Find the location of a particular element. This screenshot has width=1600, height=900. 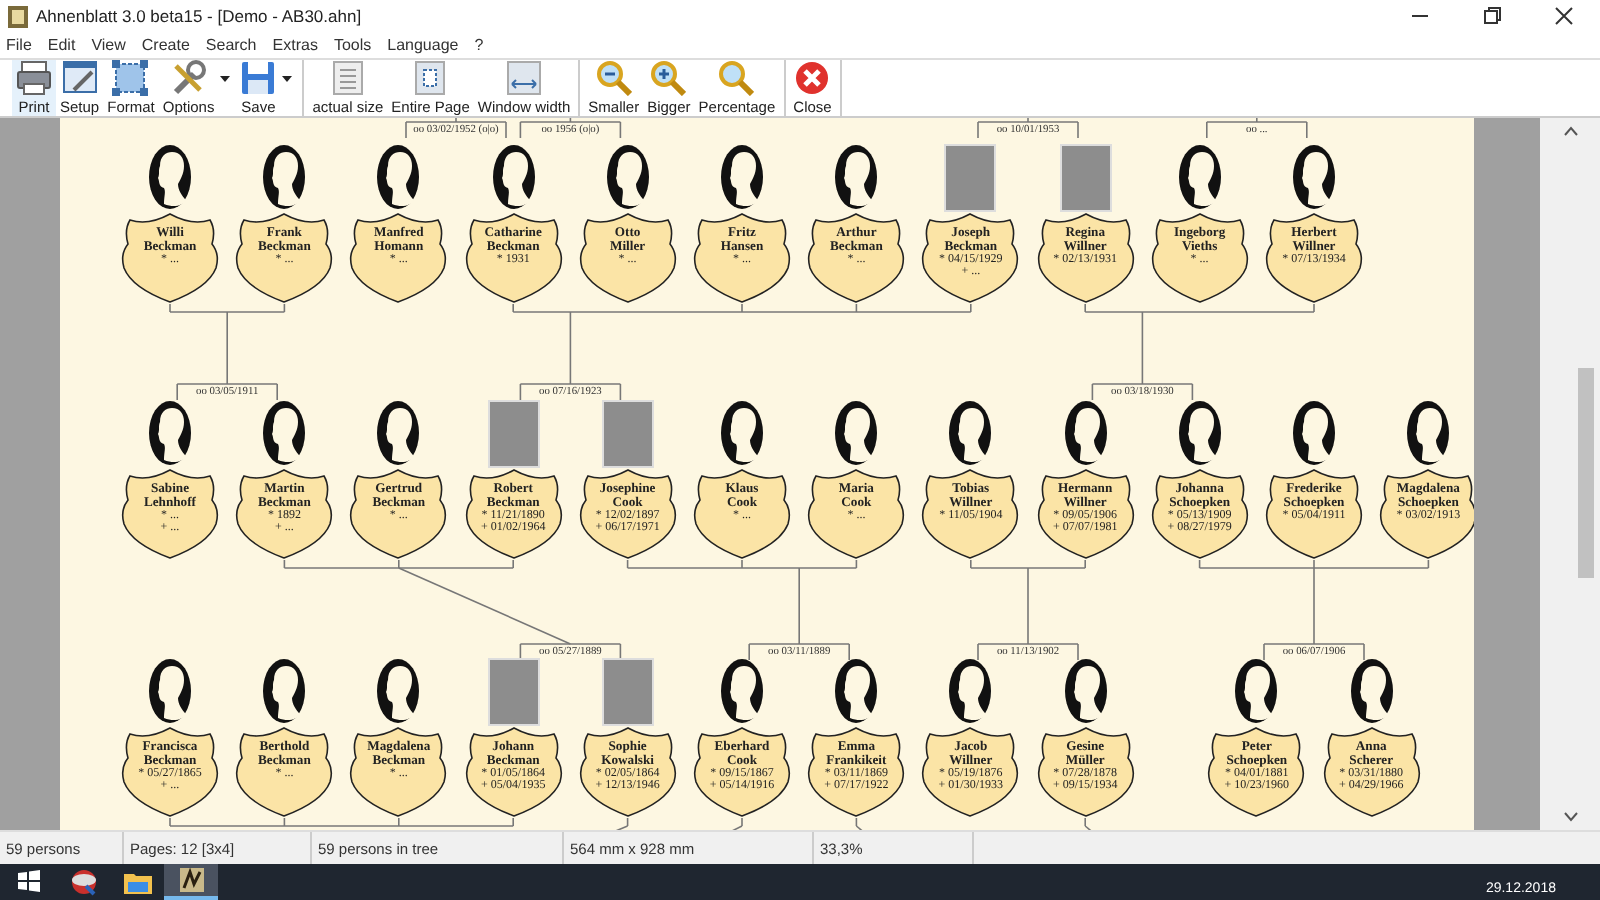

tools-icon is located at coordinates (188, 77).